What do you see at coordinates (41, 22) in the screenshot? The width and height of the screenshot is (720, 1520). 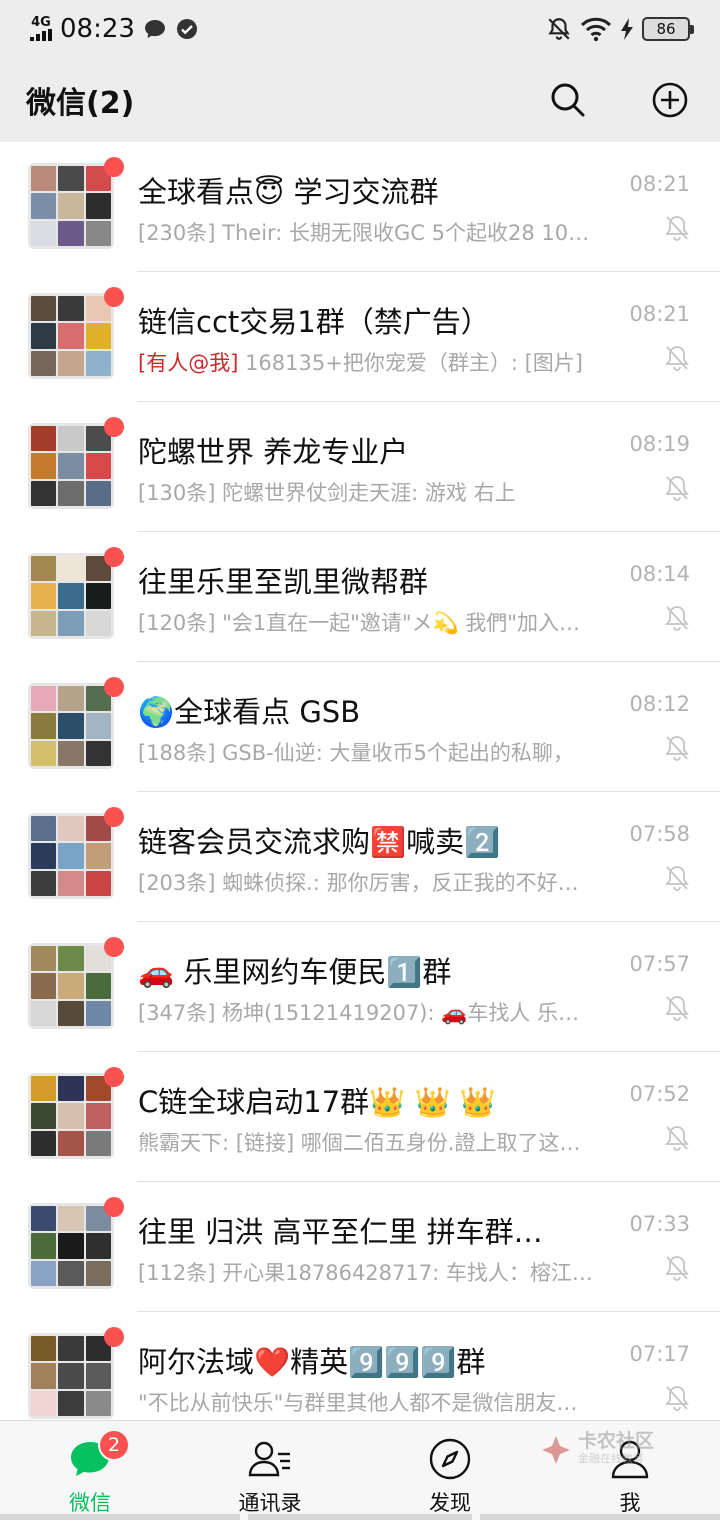 I see `network-type: 4G` at bounding box center [41, 22].